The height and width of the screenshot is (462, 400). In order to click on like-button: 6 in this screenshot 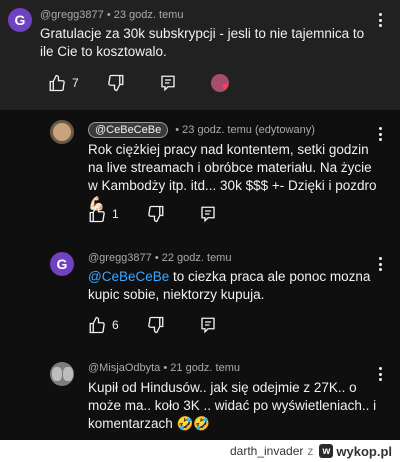, I will do `click(103, 325)`.